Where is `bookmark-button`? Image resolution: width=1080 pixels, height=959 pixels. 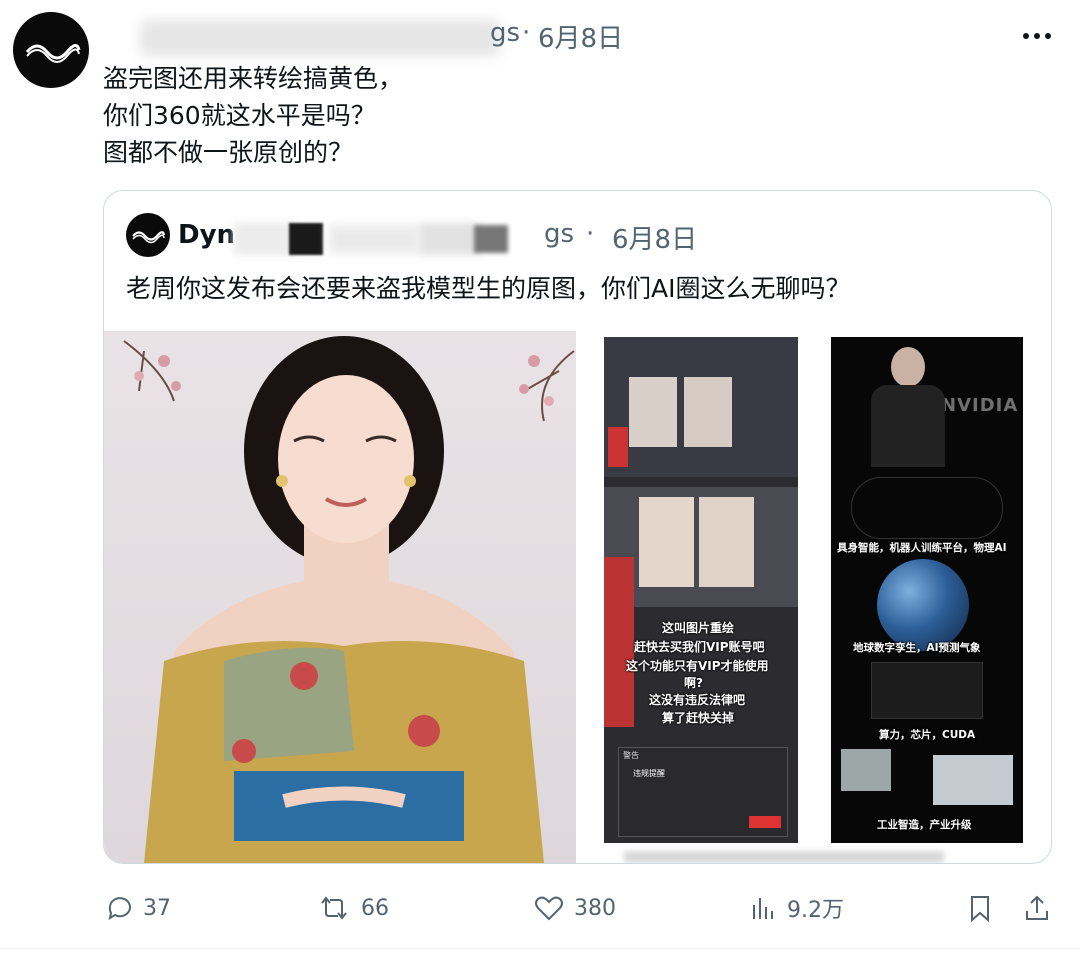 bookmark-button is located at coordinates (980, 908).